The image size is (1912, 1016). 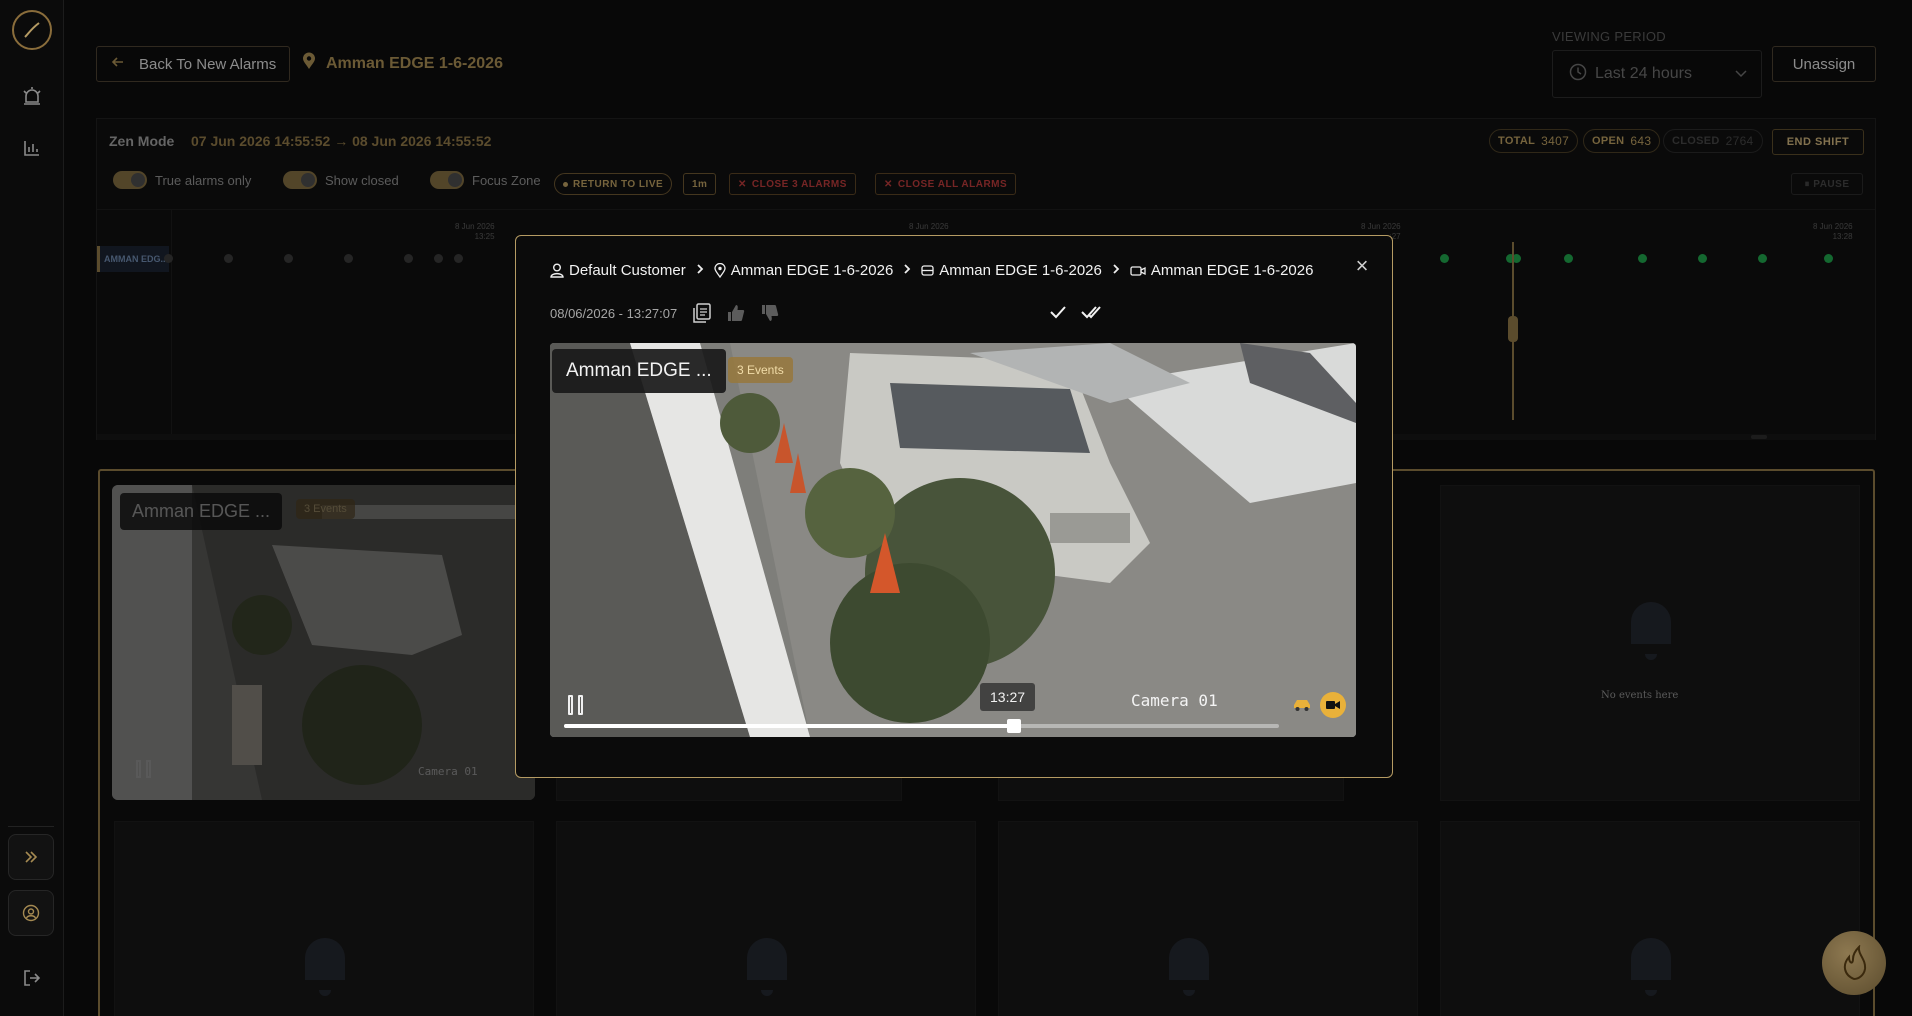 I want to click on acknowledge-button, so click(x=1059, y=313).